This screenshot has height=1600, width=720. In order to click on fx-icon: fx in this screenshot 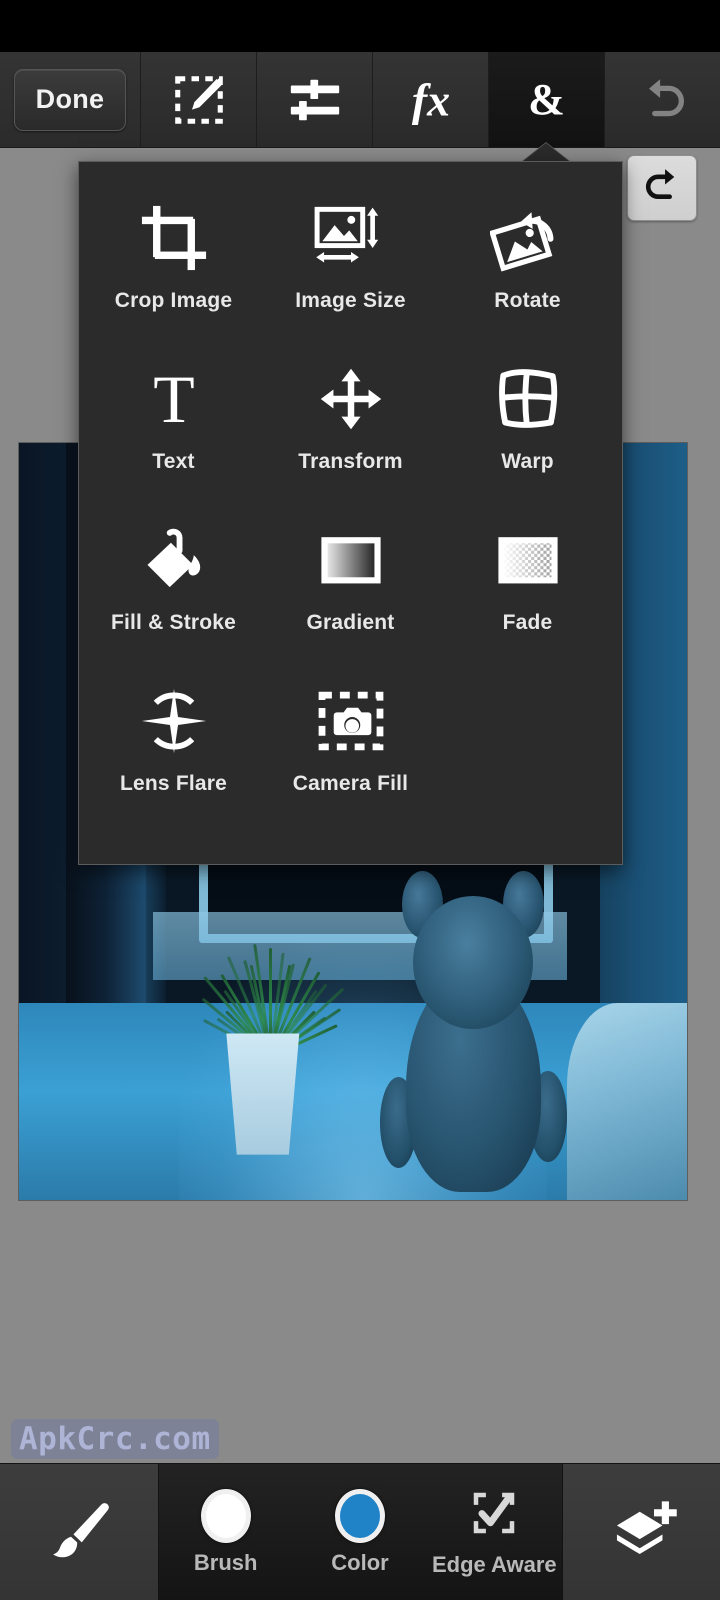, I will do `click(431, 100)`.